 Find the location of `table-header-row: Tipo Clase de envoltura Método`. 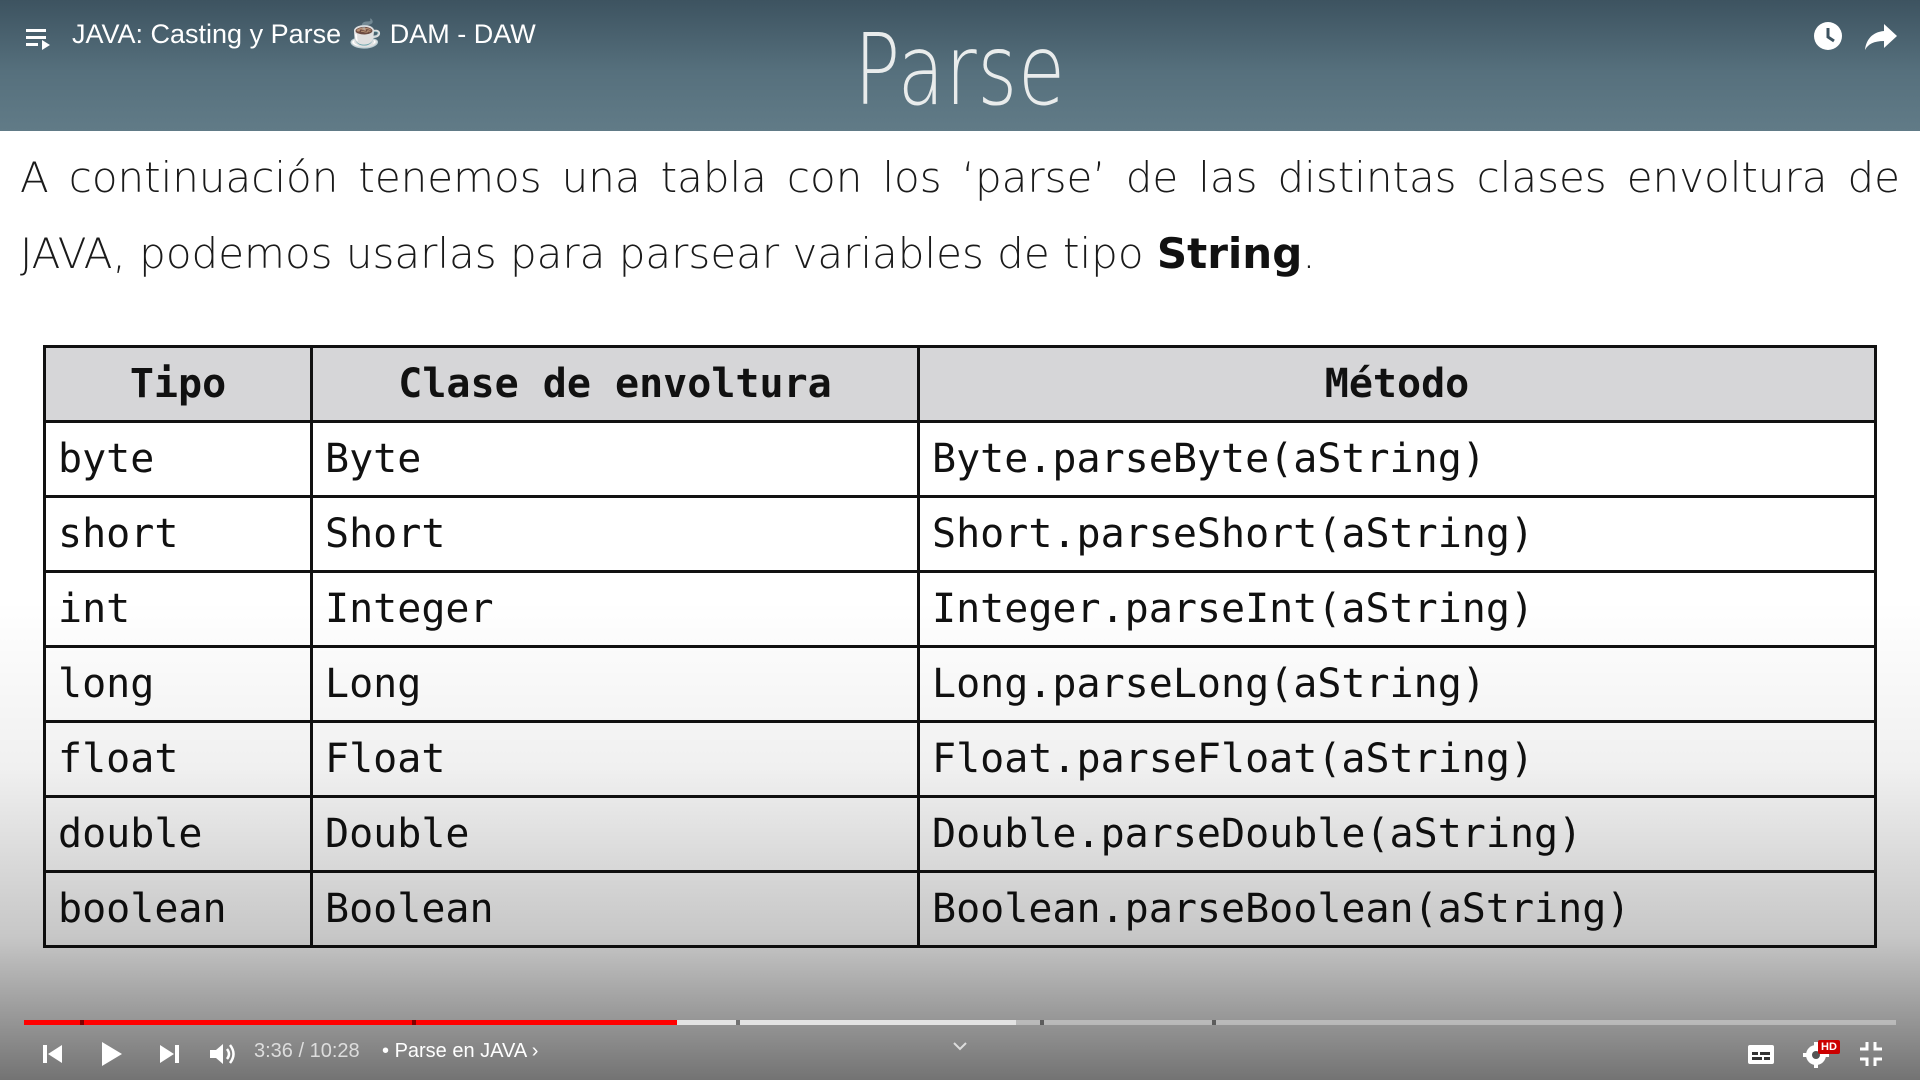

table-header-row: Tipo Clase de envoltura Método is located at coordinates (960, 384).